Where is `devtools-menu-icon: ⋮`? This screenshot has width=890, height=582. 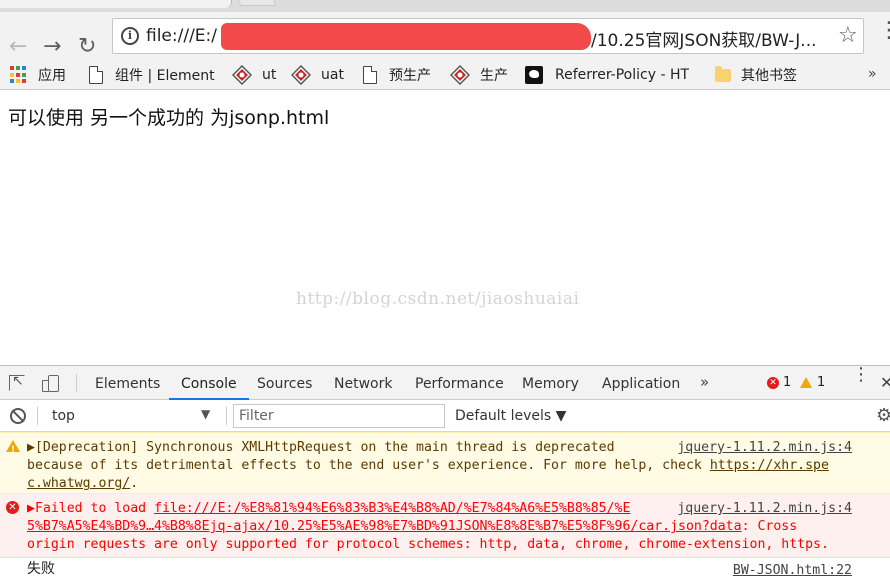
devtools-menu-icon: ⋮ is located at coordinates (861, 375).